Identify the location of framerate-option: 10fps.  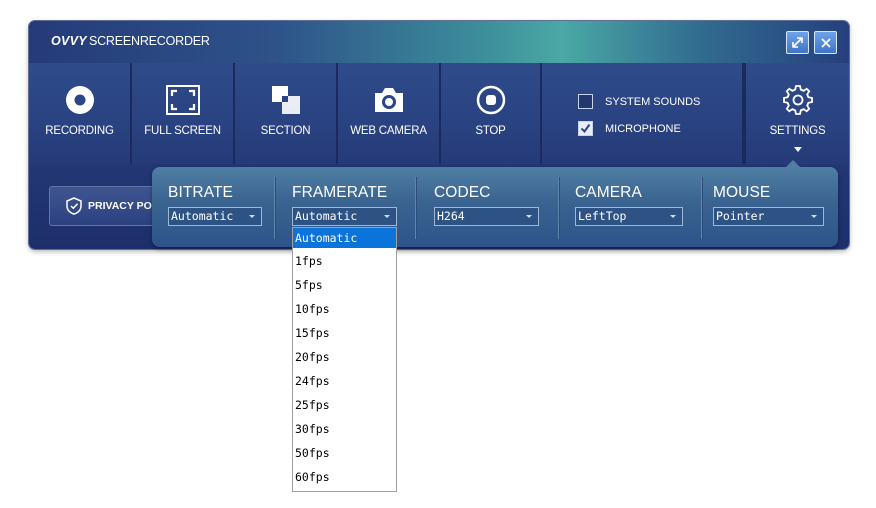
(344, 312).